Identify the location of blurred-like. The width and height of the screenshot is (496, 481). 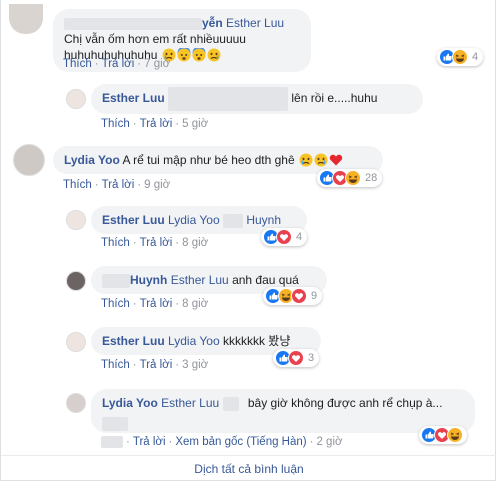
(112, 442).